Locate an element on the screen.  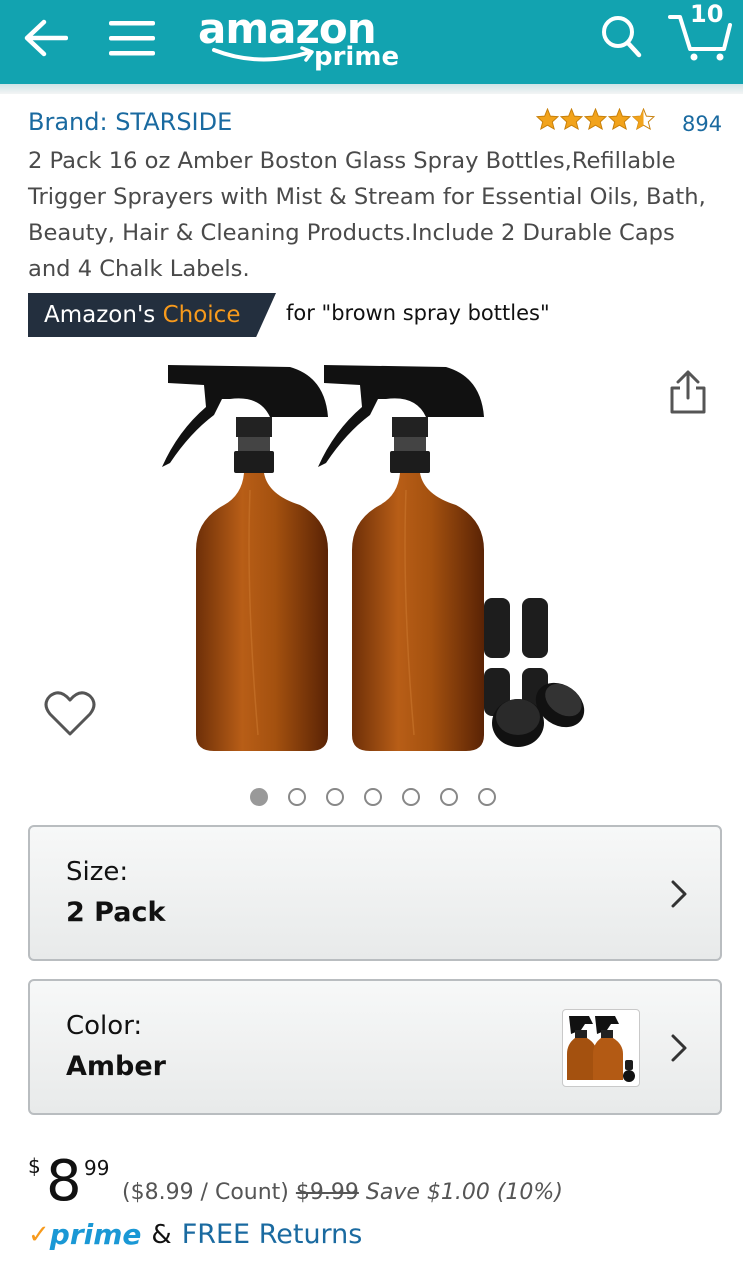
star-half-icon is located at coordinates (643, 119).